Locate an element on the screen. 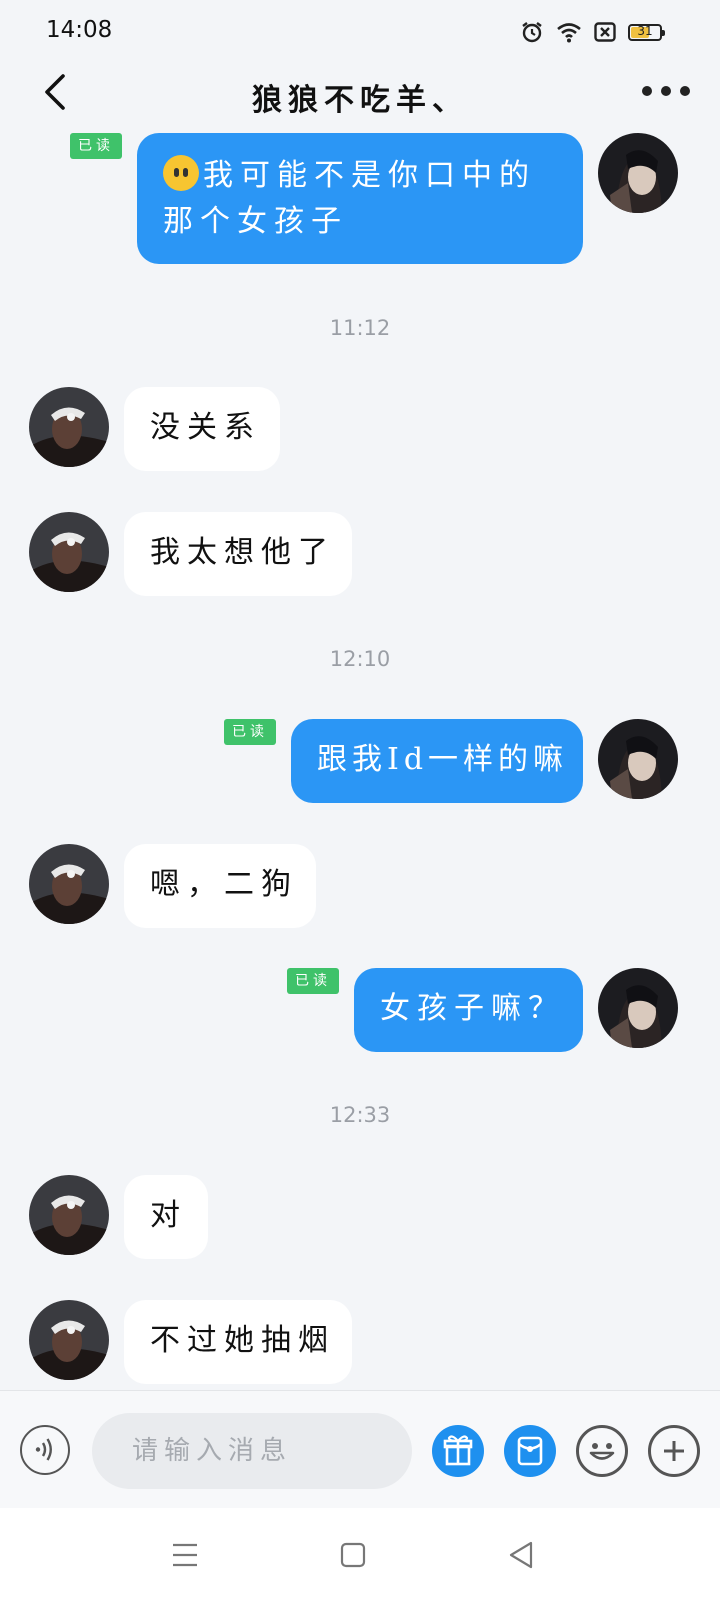  menu-icon is located at coordinates (185, 1555).